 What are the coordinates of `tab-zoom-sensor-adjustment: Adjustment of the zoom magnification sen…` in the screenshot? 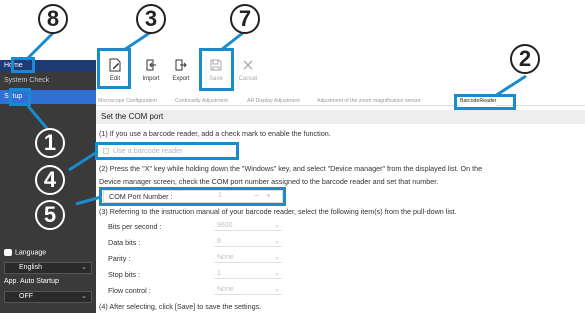 It's located at (385, 101).